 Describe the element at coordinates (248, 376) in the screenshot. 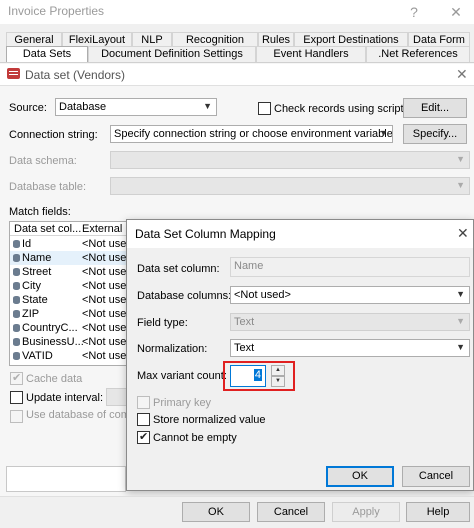

I see `max-variant-count-input: 4` at that location.